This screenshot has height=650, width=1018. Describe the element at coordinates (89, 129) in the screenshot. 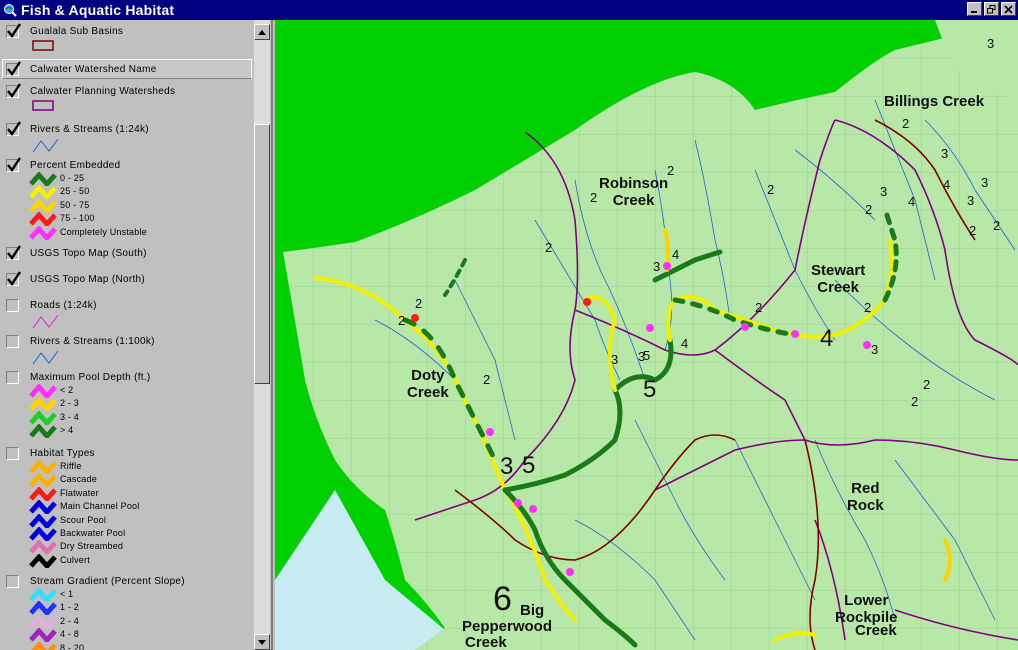

I see `layer-name: Rivers & Streams (1:24k)` at that location.